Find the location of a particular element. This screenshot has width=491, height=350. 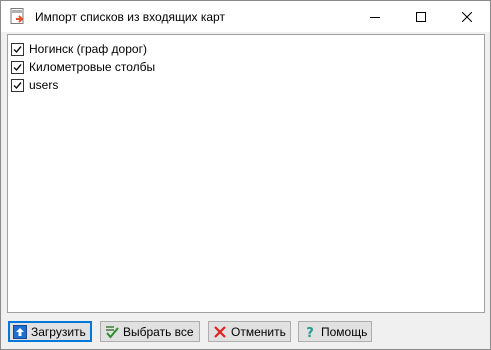

minimize-icon is located at coordinates (375, 17).